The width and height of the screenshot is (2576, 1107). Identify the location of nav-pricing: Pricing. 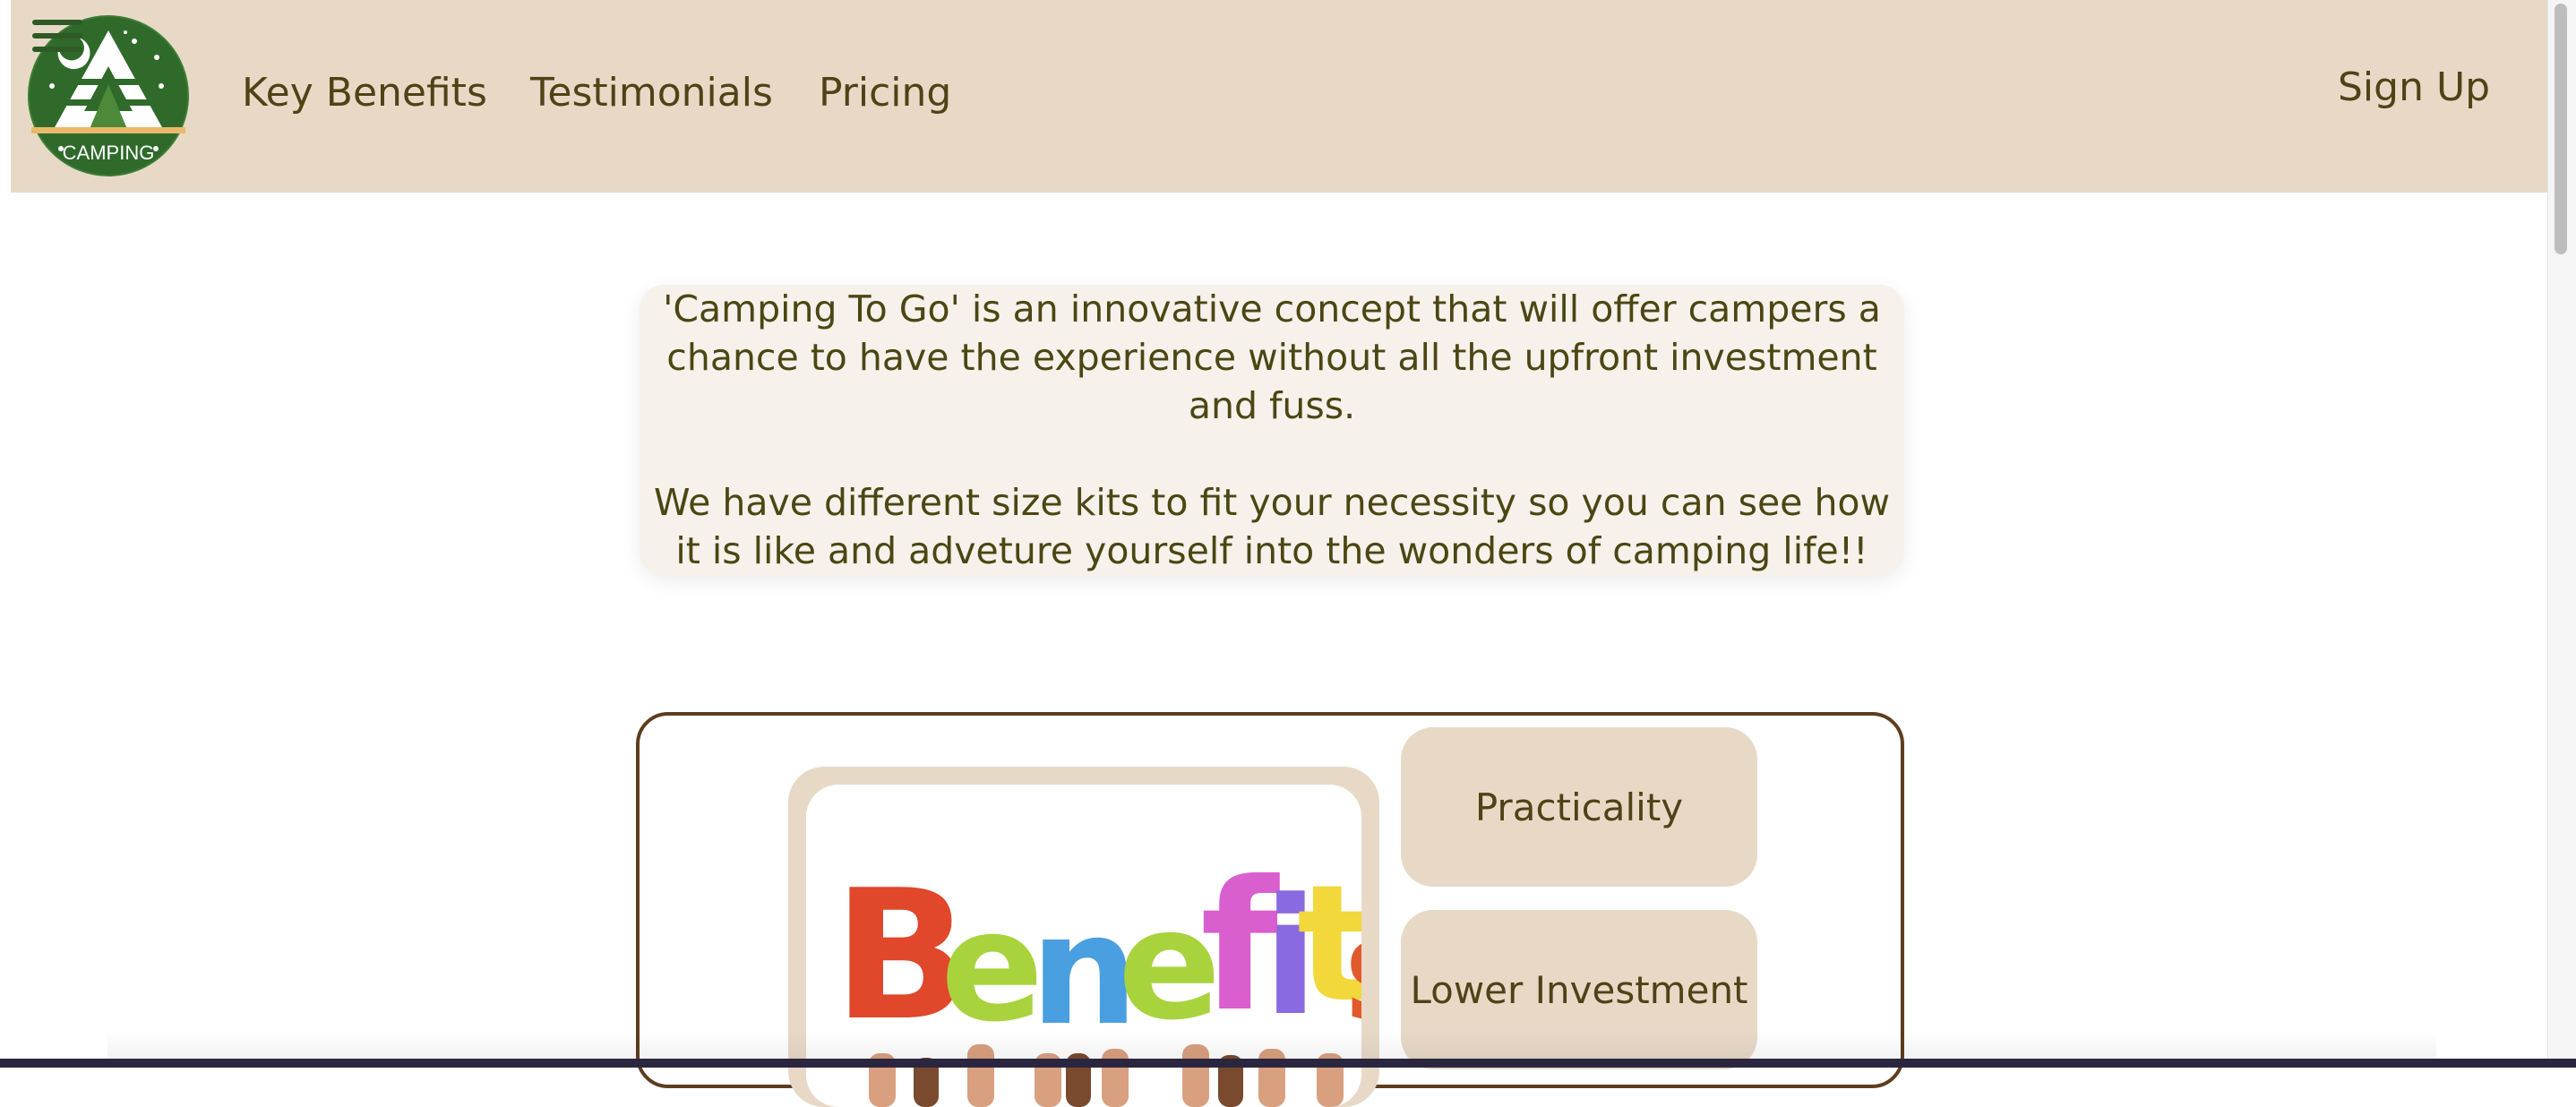
(885, 93).